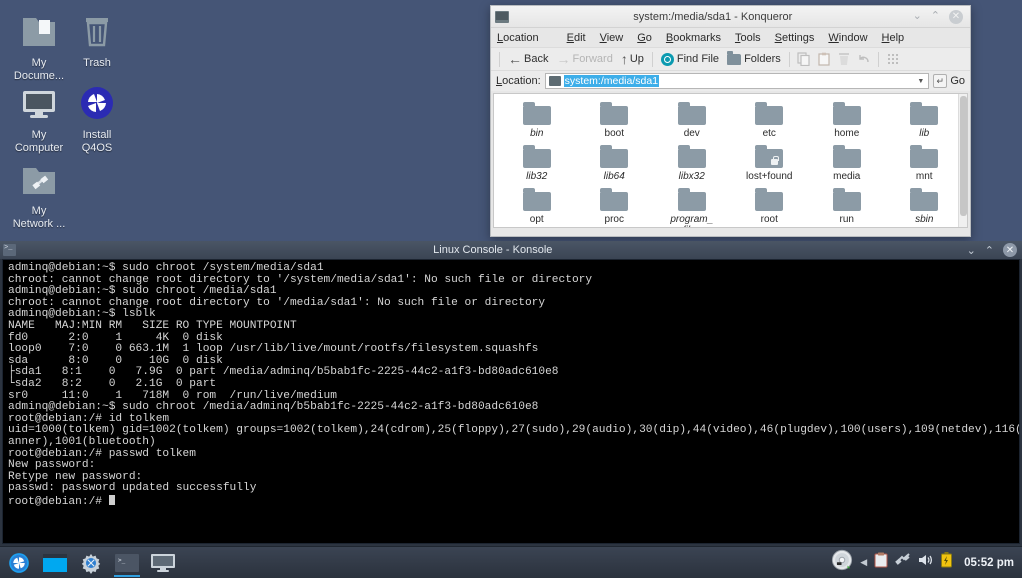 The height and width of the screenshot is (578, 1022). What do you see at coordinates (576, 38) in the screenshot?
I see `menu-item-edit: Edit` at bounding box center [576, 38].